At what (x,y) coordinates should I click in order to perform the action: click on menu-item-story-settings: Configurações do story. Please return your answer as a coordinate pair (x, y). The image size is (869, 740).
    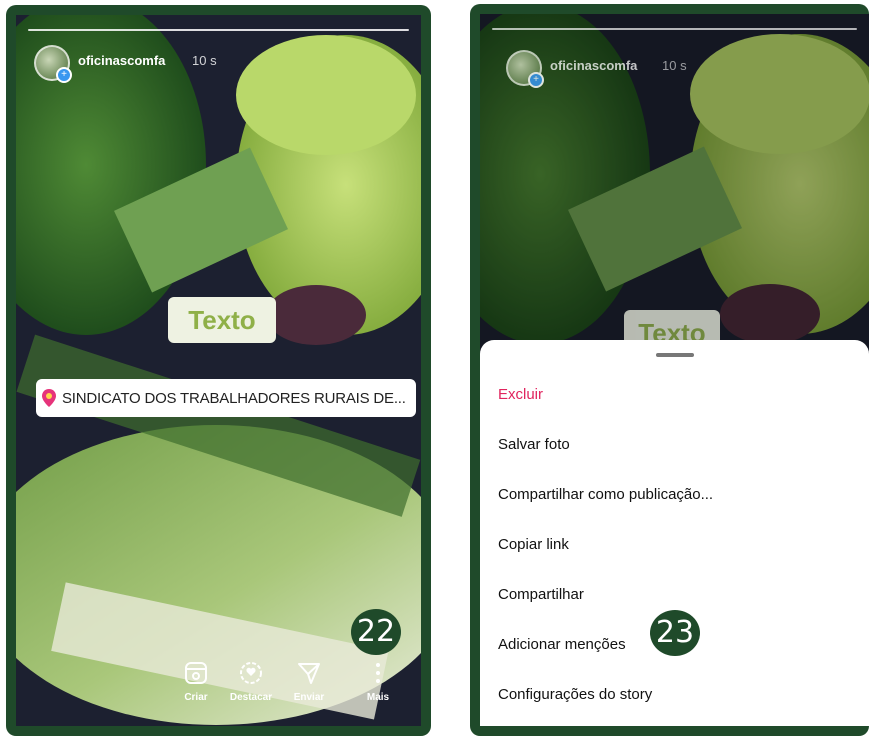
    Looking at the image, I should click on (575, 694).